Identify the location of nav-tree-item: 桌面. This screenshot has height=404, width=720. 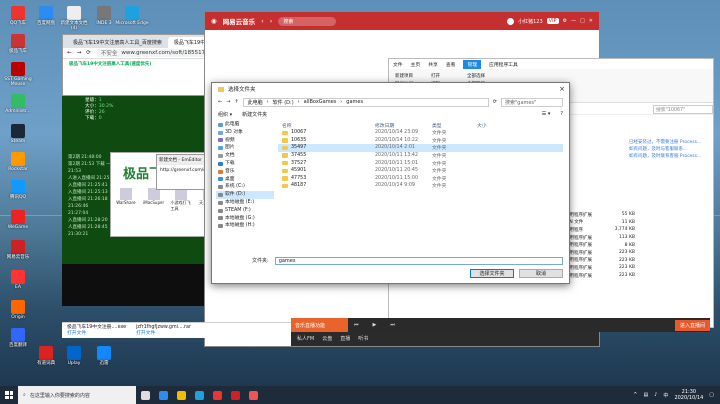
(245, 180).